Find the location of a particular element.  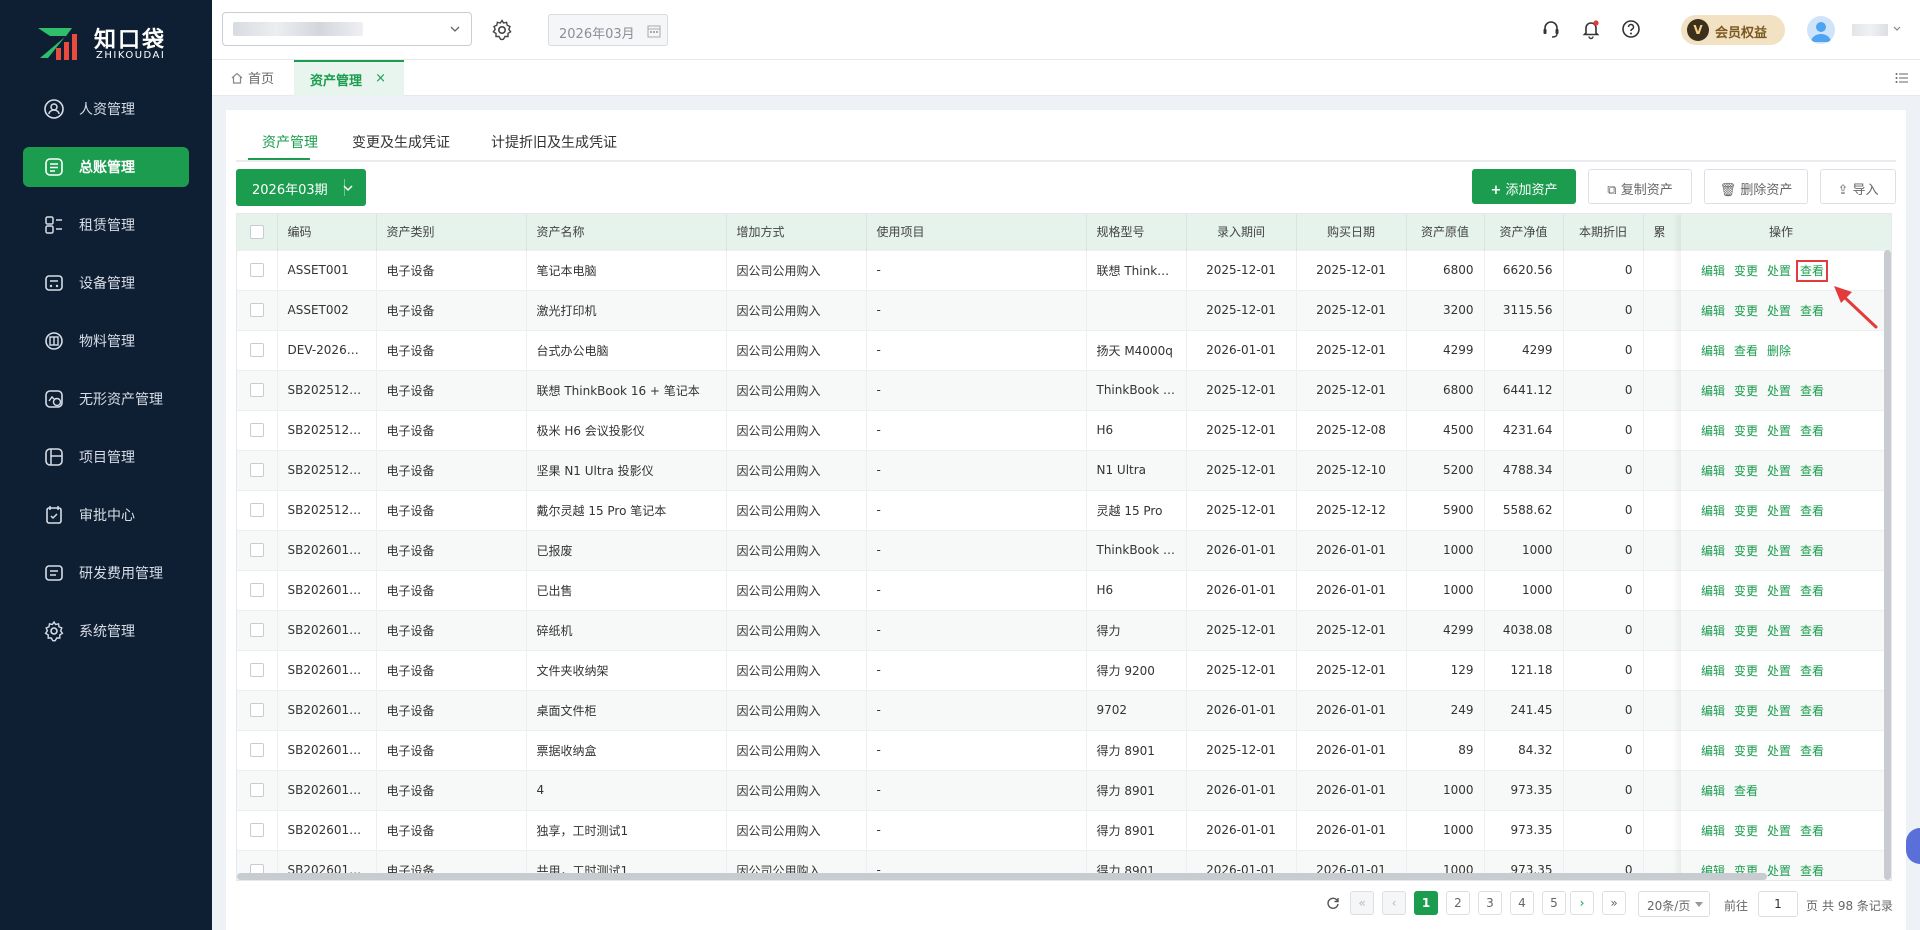

chevron-down-icon is located at coordinates (1897, 29).